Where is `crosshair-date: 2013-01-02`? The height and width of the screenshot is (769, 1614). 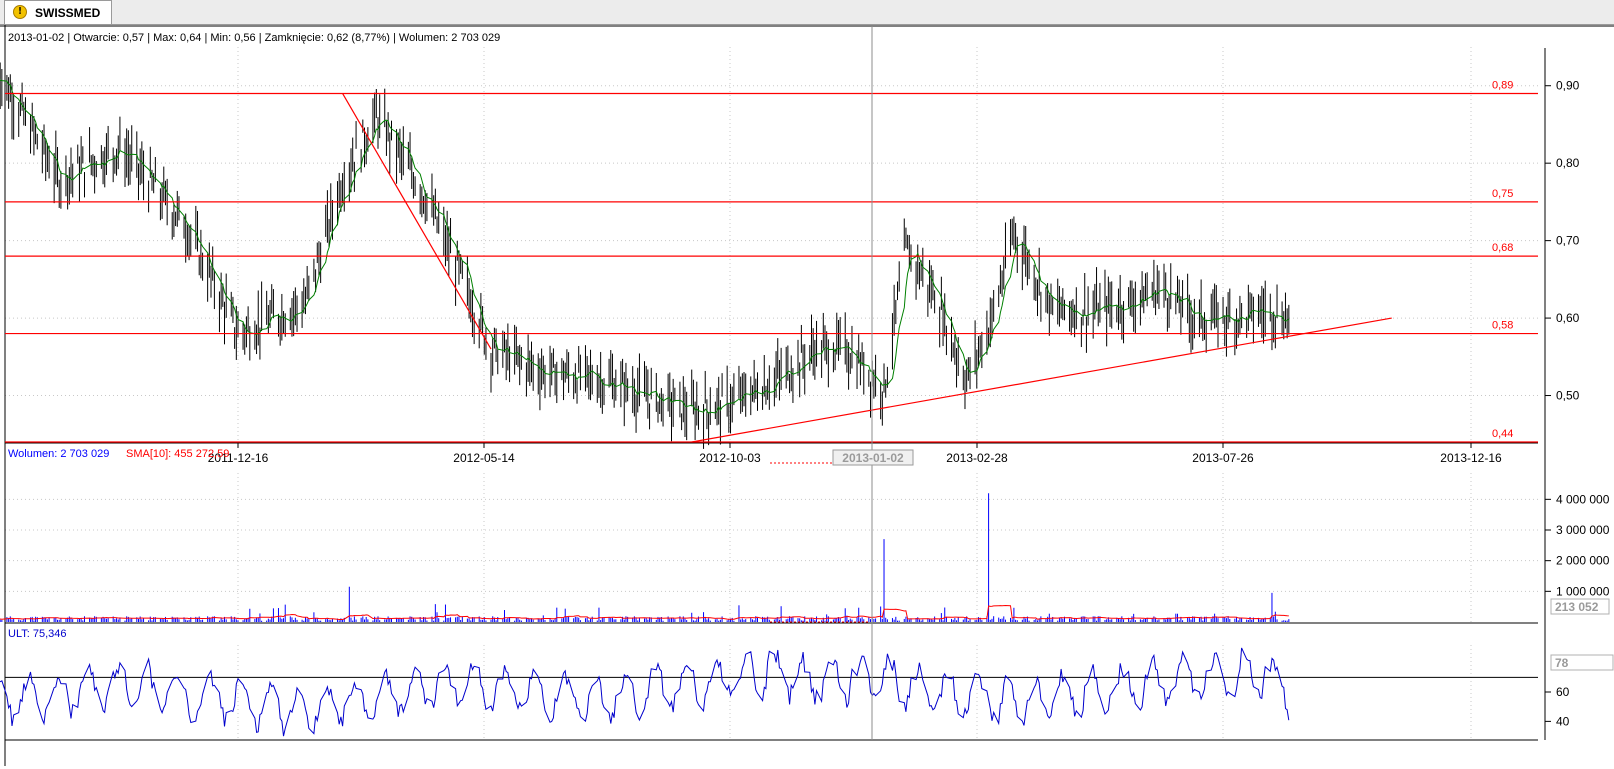
crosshair-date: 2013-01-02 is located at coordinates (873, 458).